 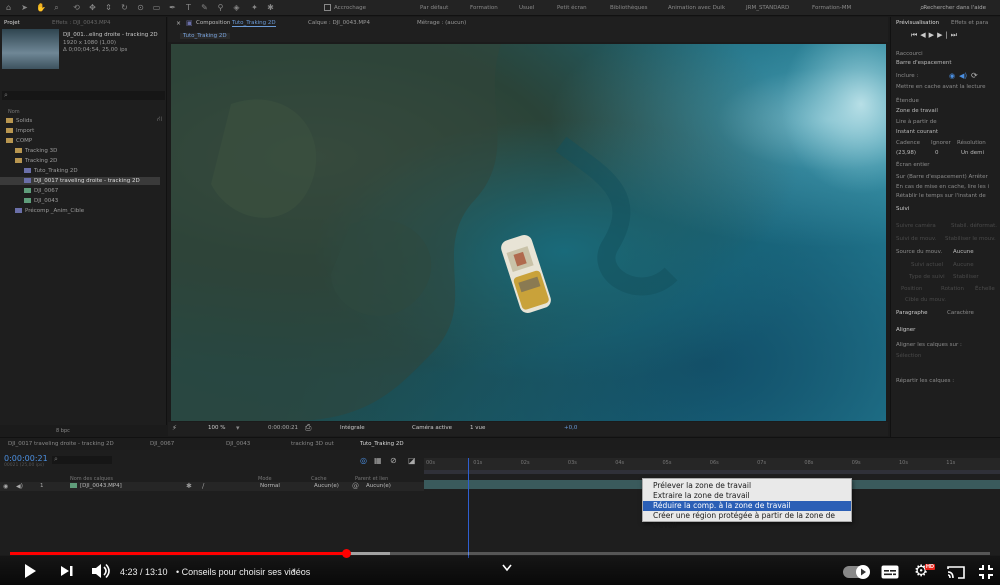 What do you see at coordinates (213, 23) in the screenshot?
I see `tab-composition: Composition` at bounding box center [213, 23].